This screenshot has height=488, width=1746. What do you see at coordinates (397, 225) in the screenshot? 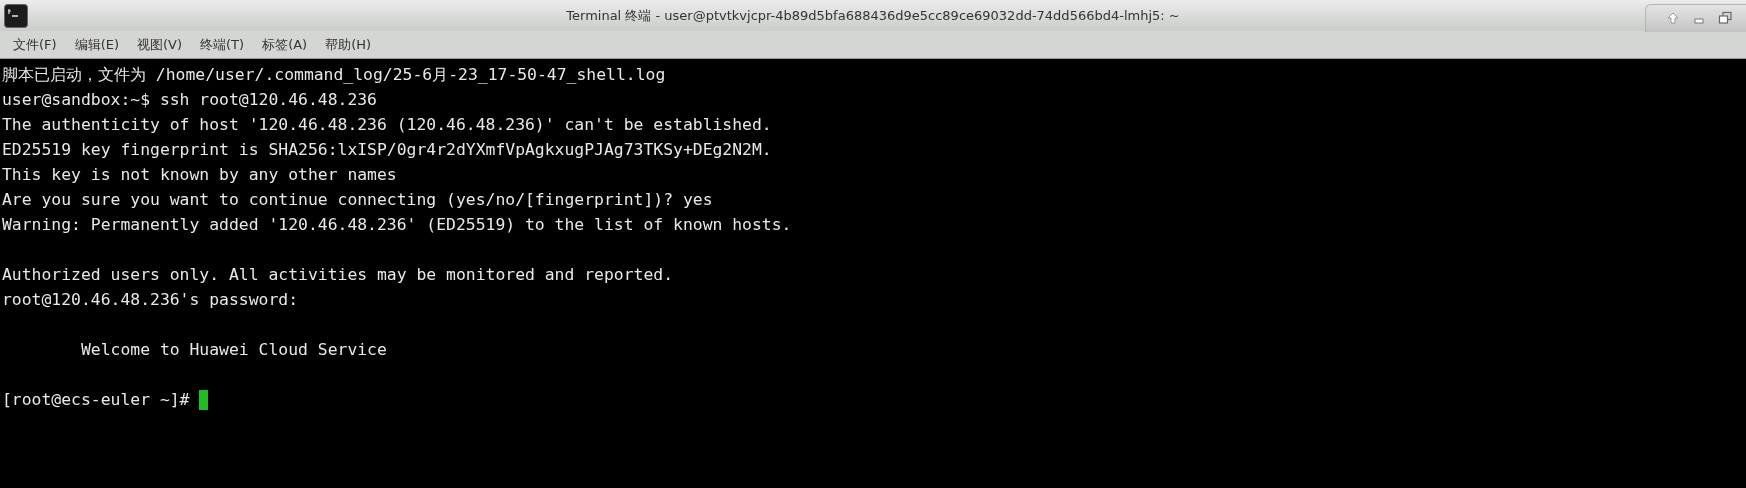
I see `terminal-line: Warning: Permanently added '120.46.48.236' (ED25519) to the list of known hosts.` at bounding box center [397, 225].